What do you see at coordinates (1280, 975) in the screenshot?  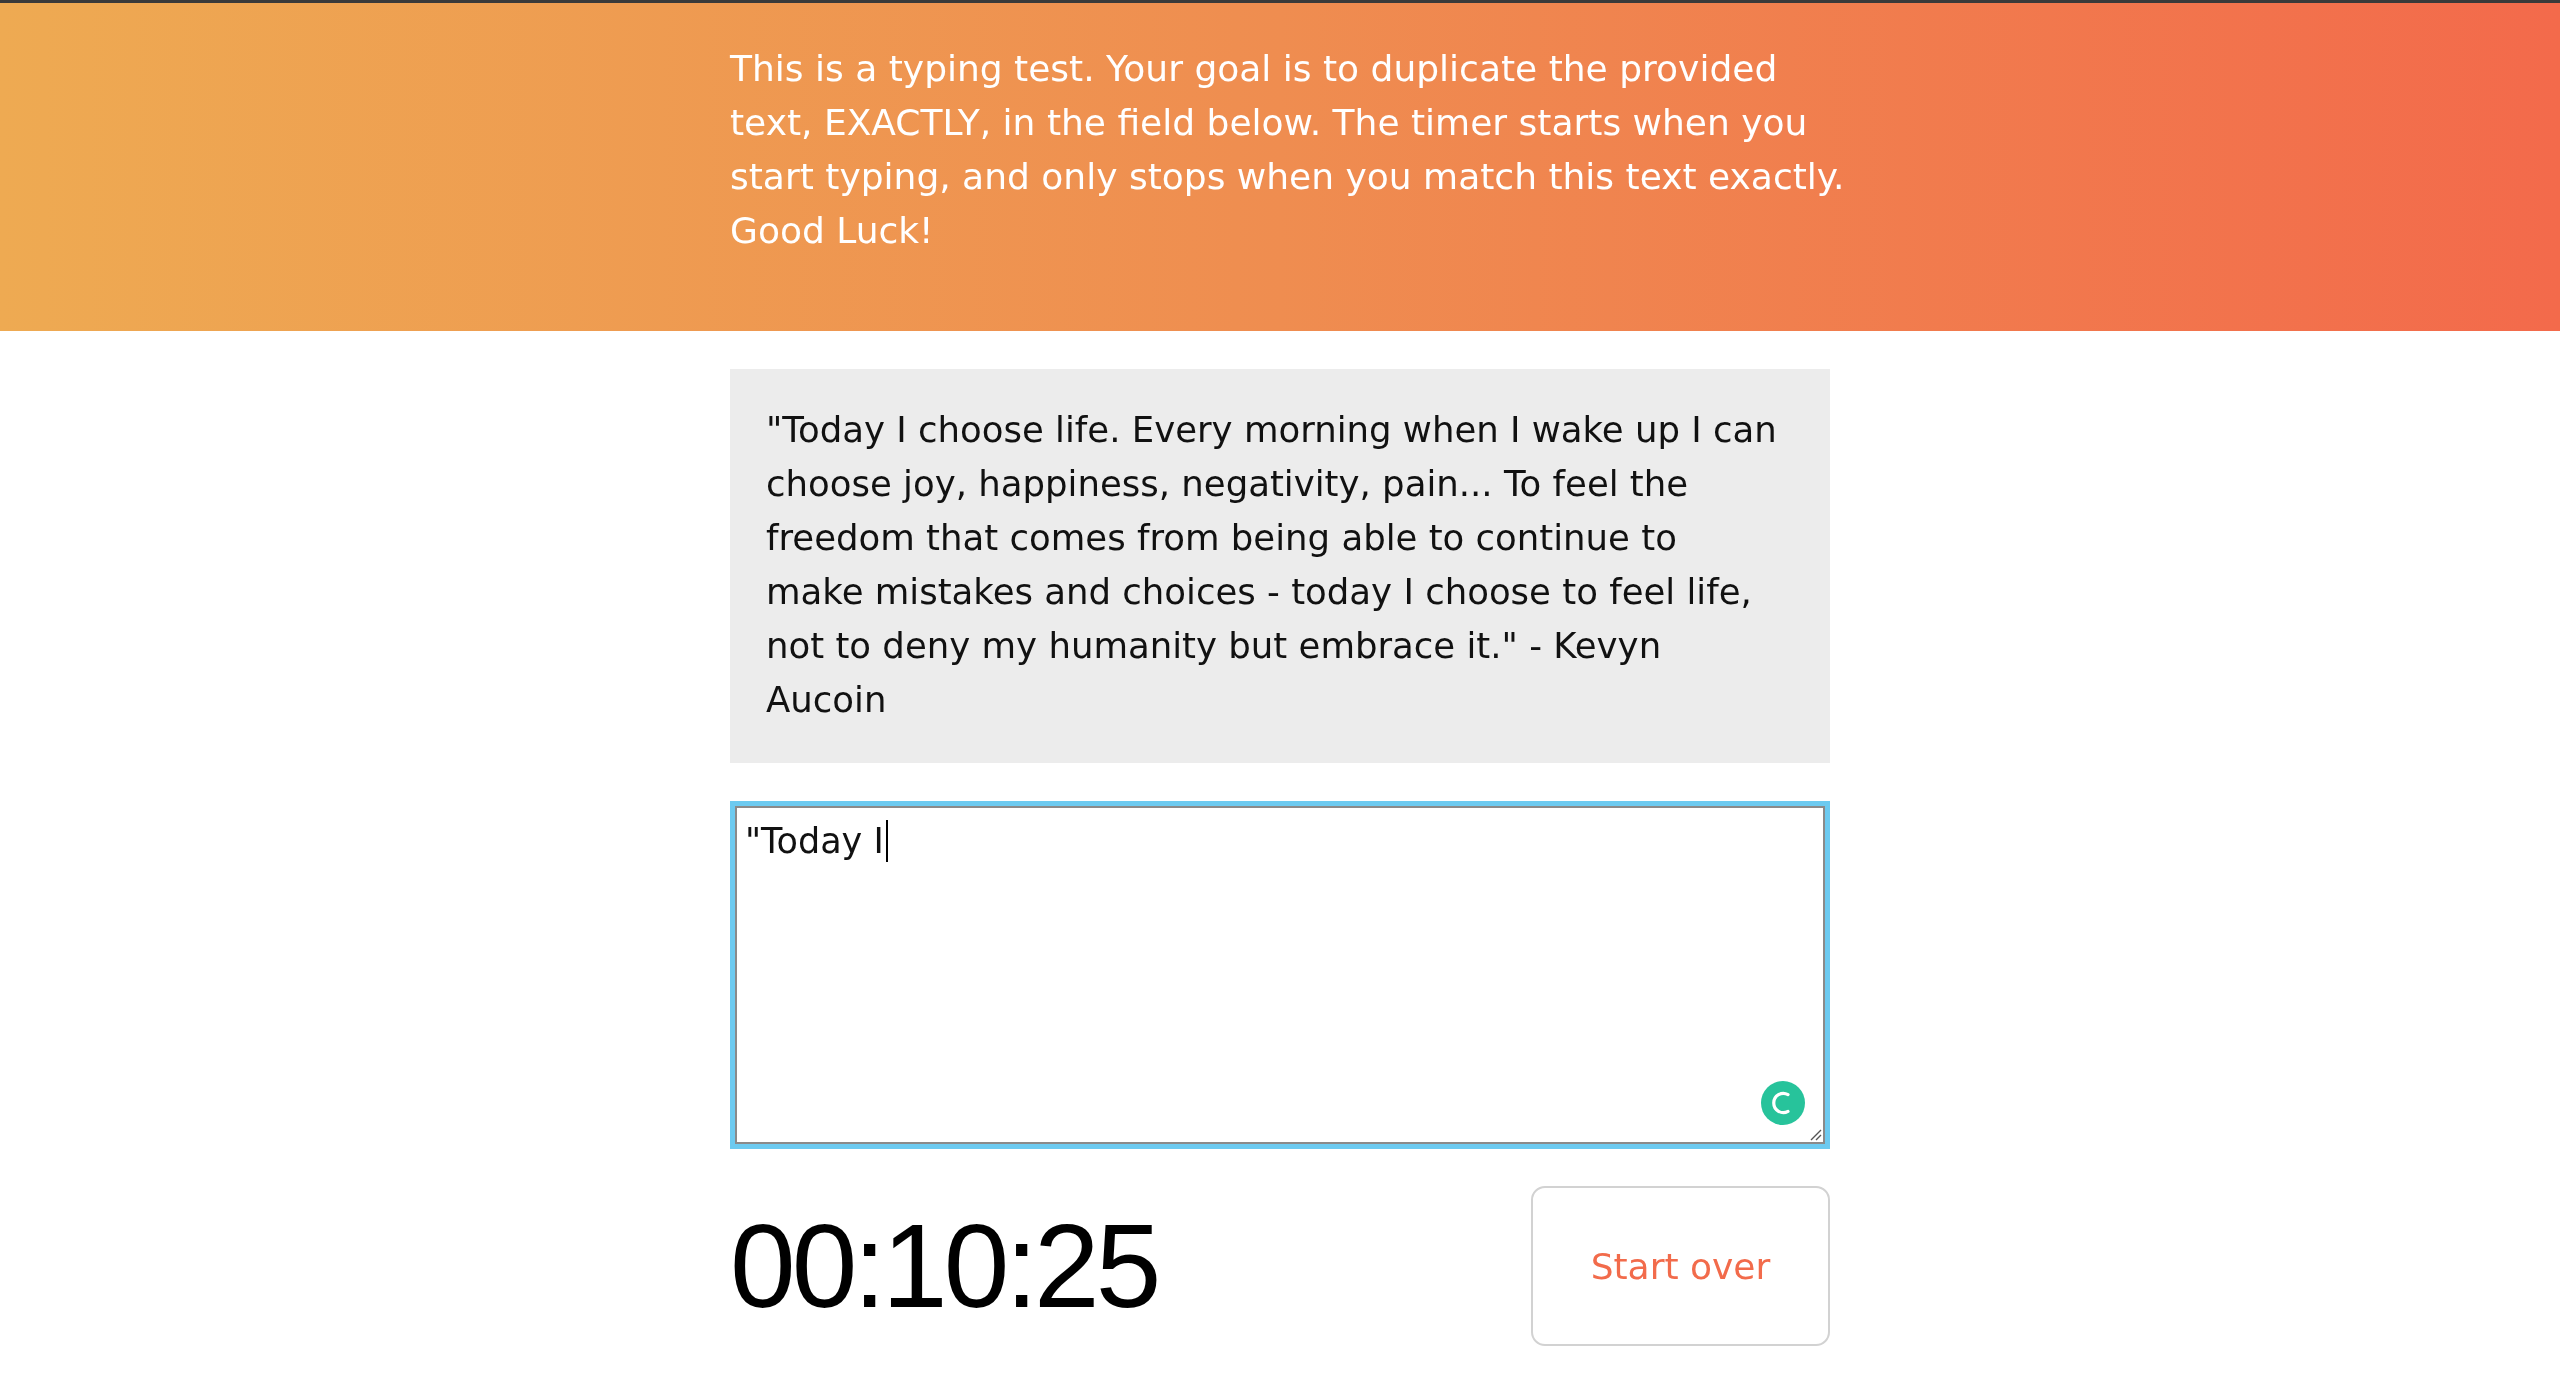 I see `typing-field: "Today I` at bounding box center [1280, 975].